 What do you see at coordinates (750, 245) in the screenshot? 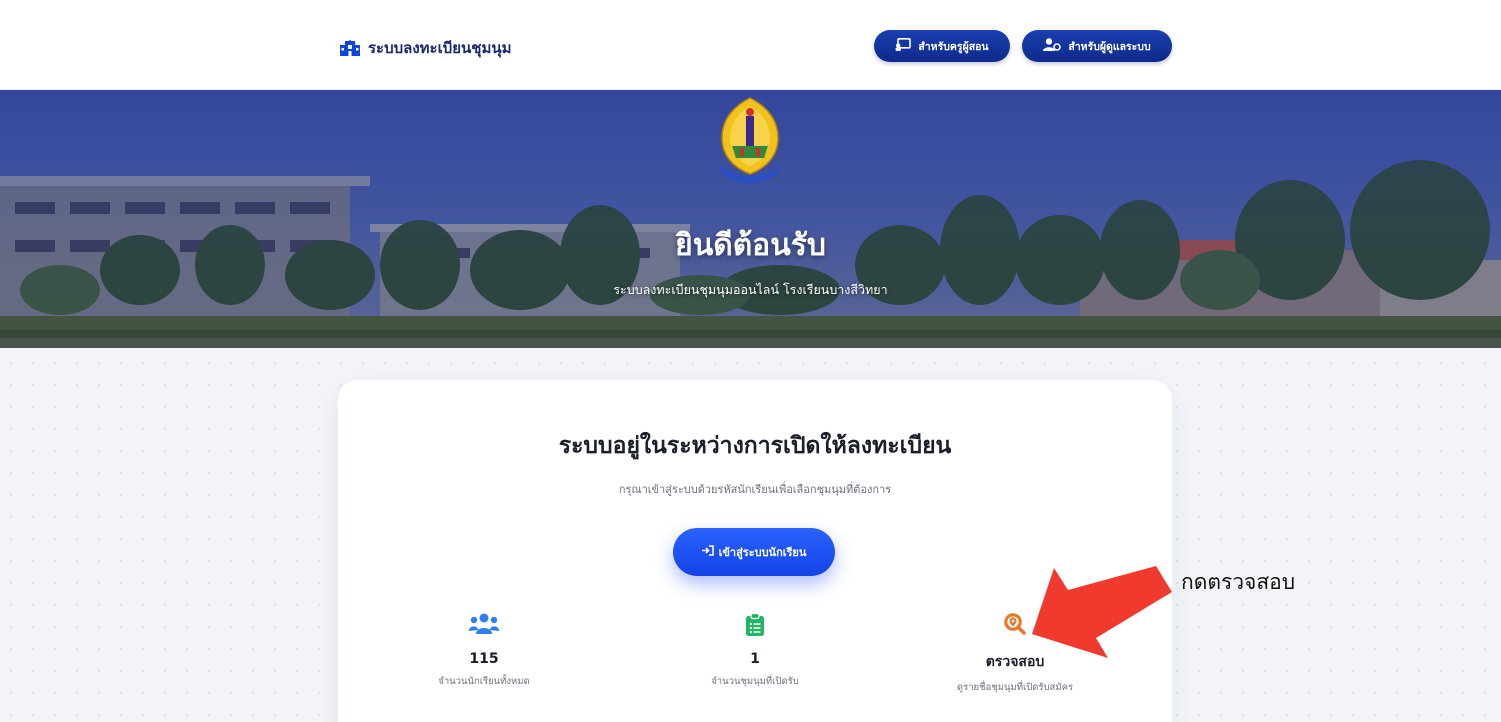
I see `hero-title: ยินดีต้อนรับ` at bounding box center [750, 245].